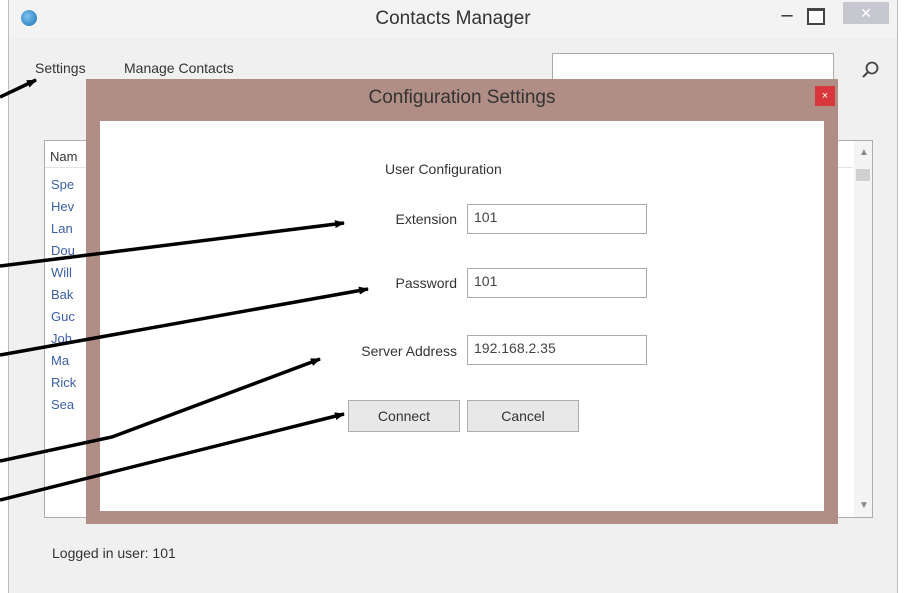 This screenshot has width=907, height=593. What do you see at coordinates (404, 416) in the screenshot?
I see `connect-button: Connect` at bounding box center [404, 416].